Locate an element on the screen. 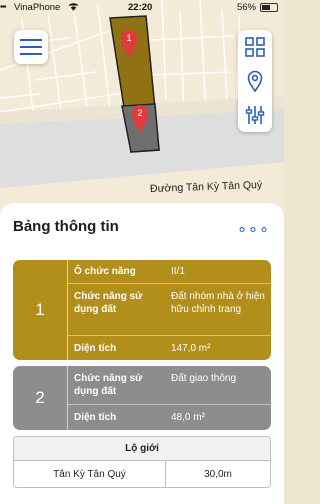 This screenshot has width=320, height=504. row-label: Ô chức năng is located at coordinates (105, 271).